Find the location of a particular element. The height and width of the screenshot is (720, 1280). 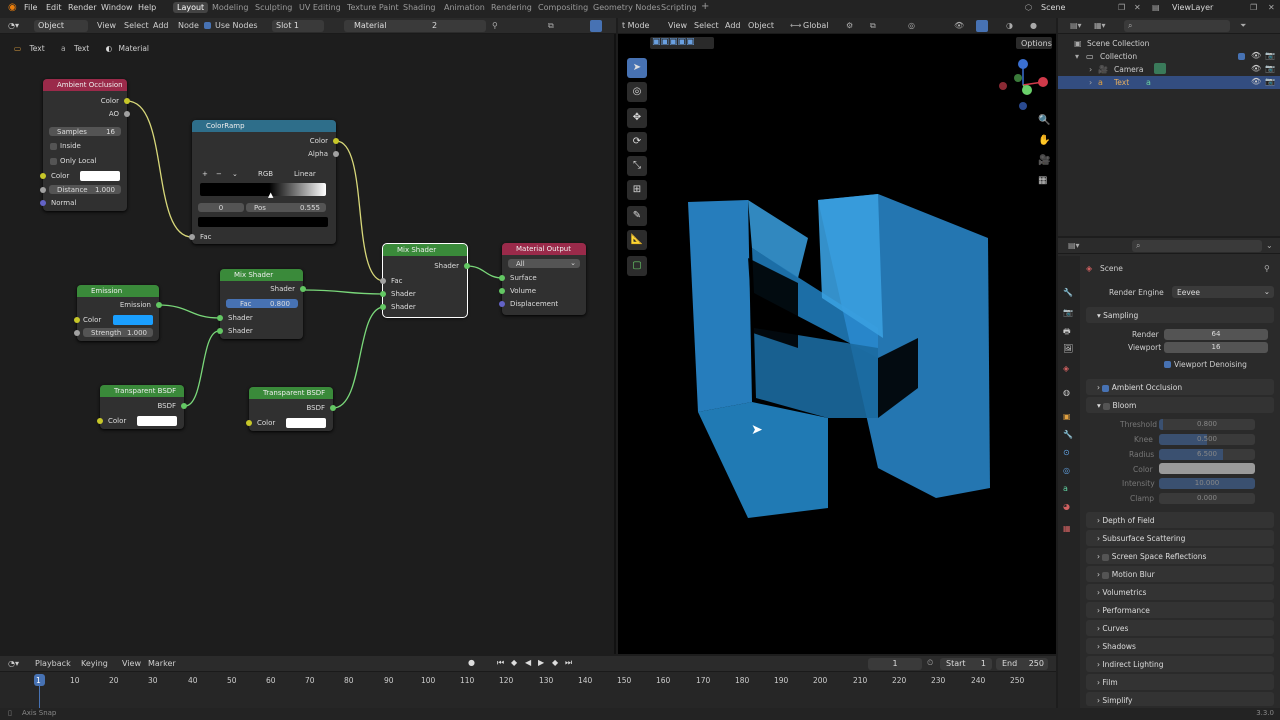

input-surface-socket is located at coordinates (502, 278).